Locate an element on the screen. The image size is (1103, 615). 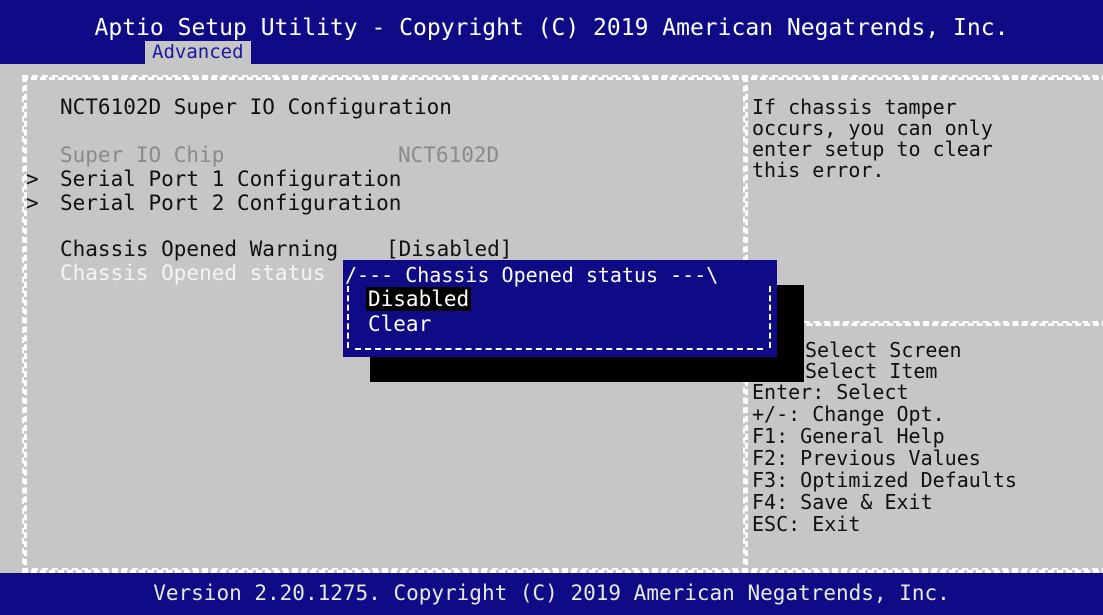
frame-top is located at coordinates (562, 77).